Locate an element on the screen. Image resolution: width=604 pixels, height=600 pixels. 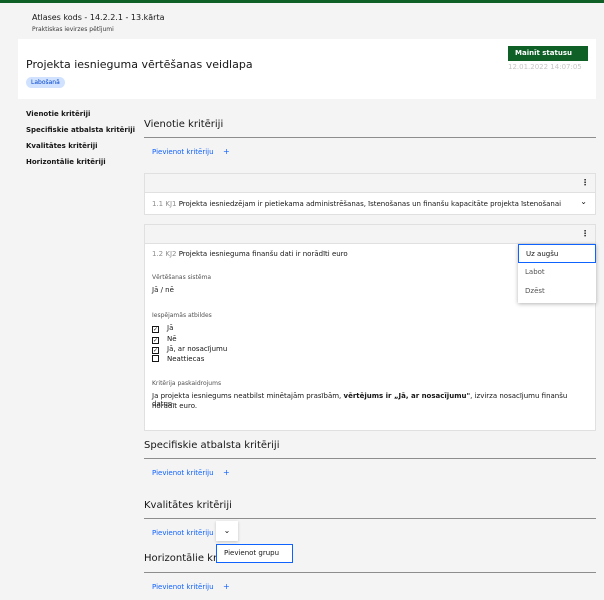
explanation-bold: vērtējums ir „Jā, ar nosacījumu" is located at coordinates (407, 396).